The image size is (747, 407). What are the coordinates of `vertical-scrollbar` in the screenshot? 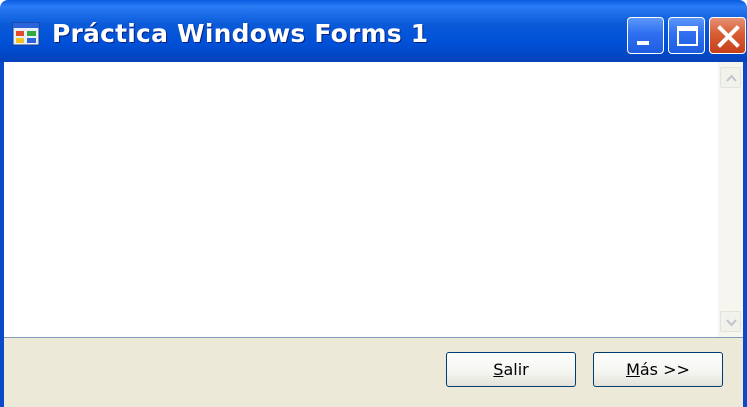 It's located at (730, 199).